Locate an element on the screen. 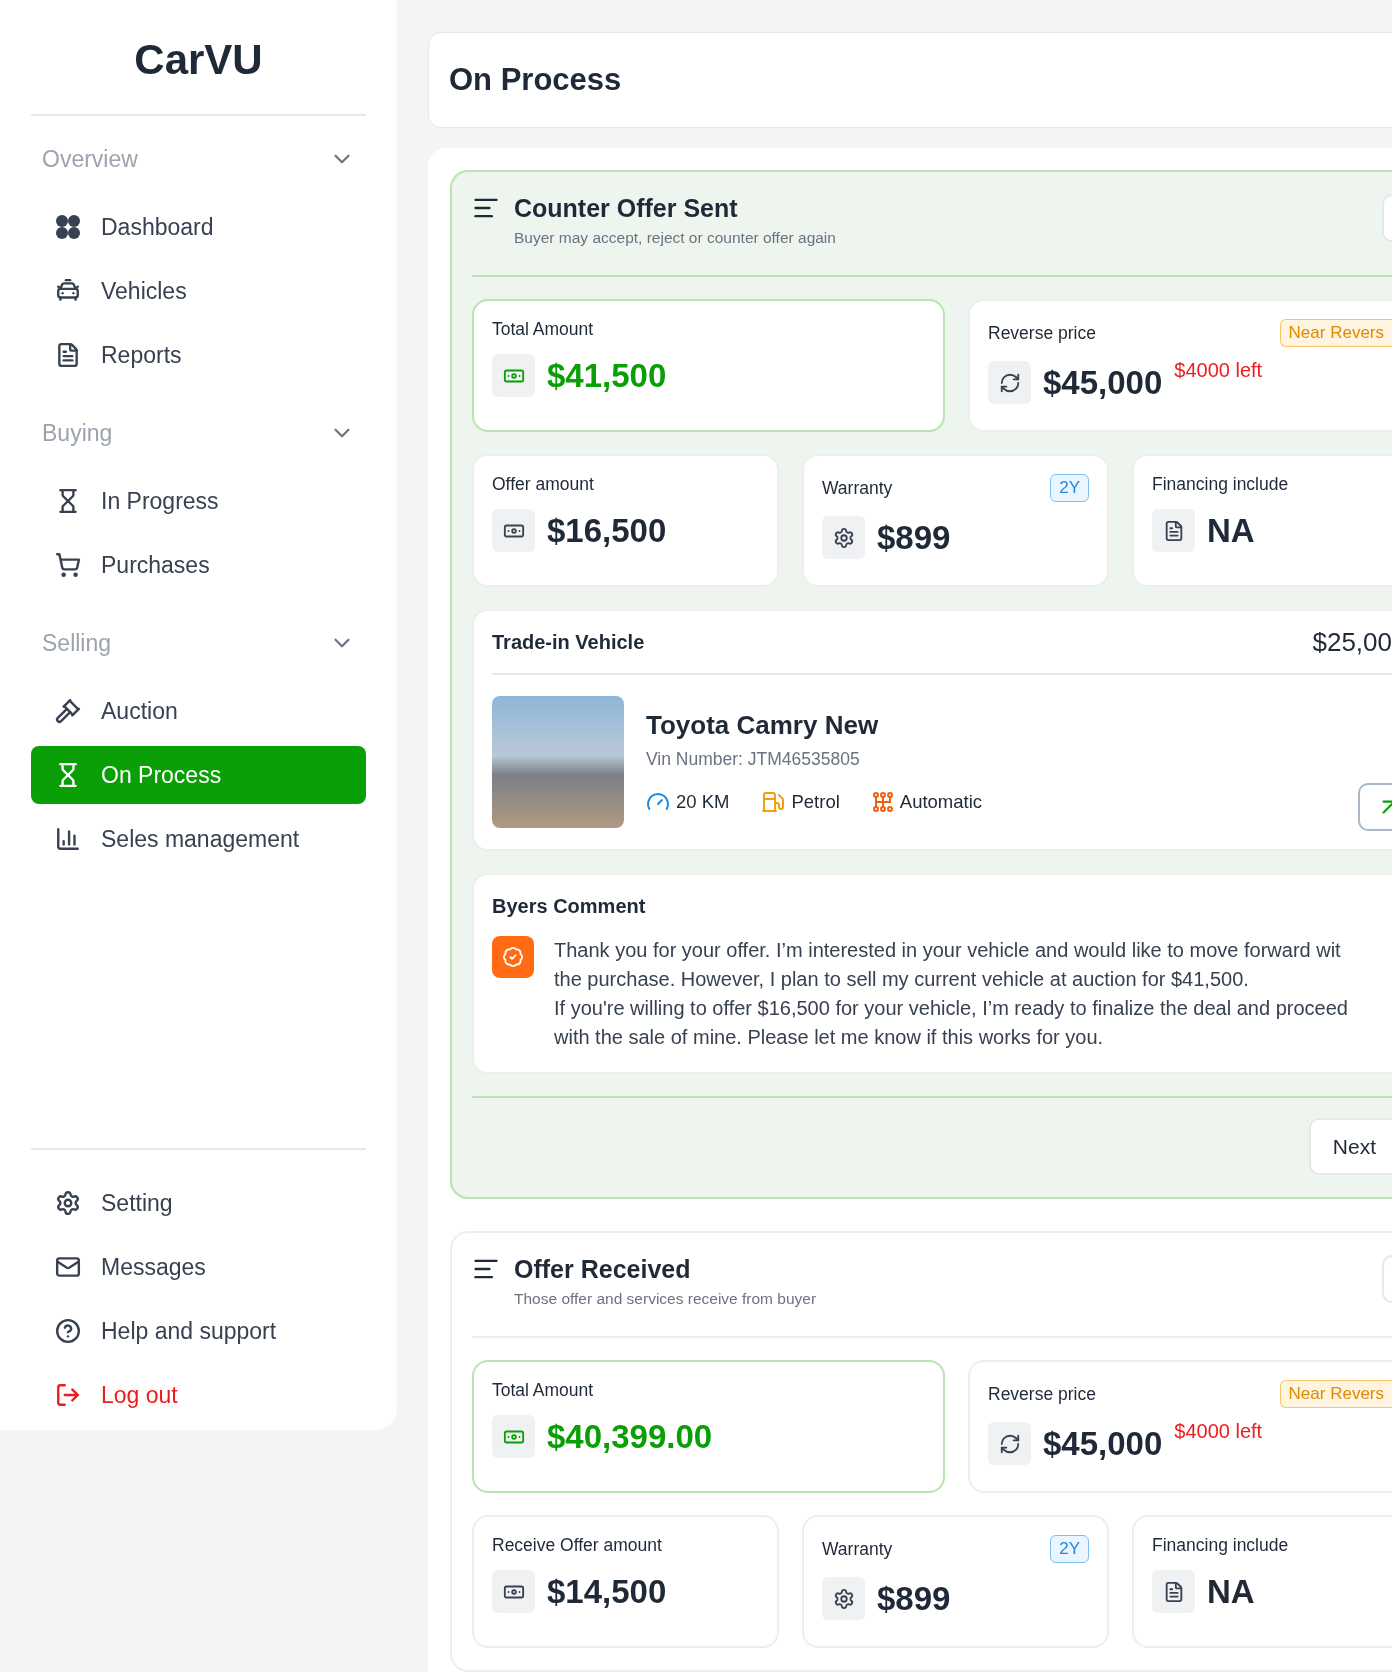 The width and height of the screenshot is (1392, 1672). bar-chart-icon is located at coordinates (68, 839).